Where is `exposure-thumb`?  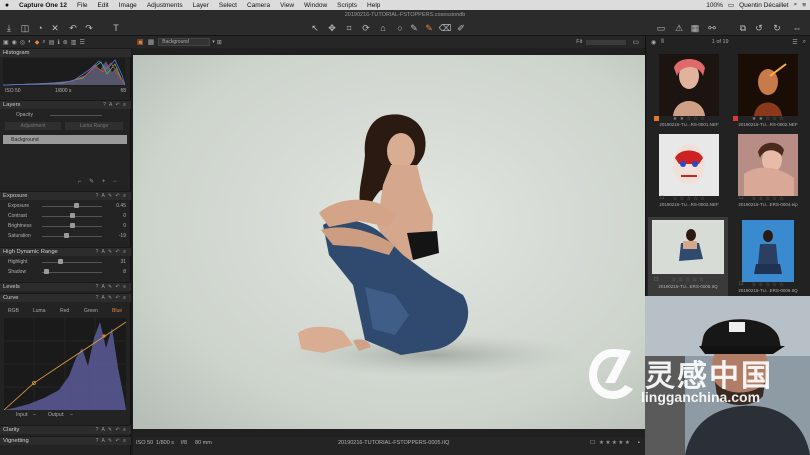
exposure-thumb is located at coordinates (77, 205).